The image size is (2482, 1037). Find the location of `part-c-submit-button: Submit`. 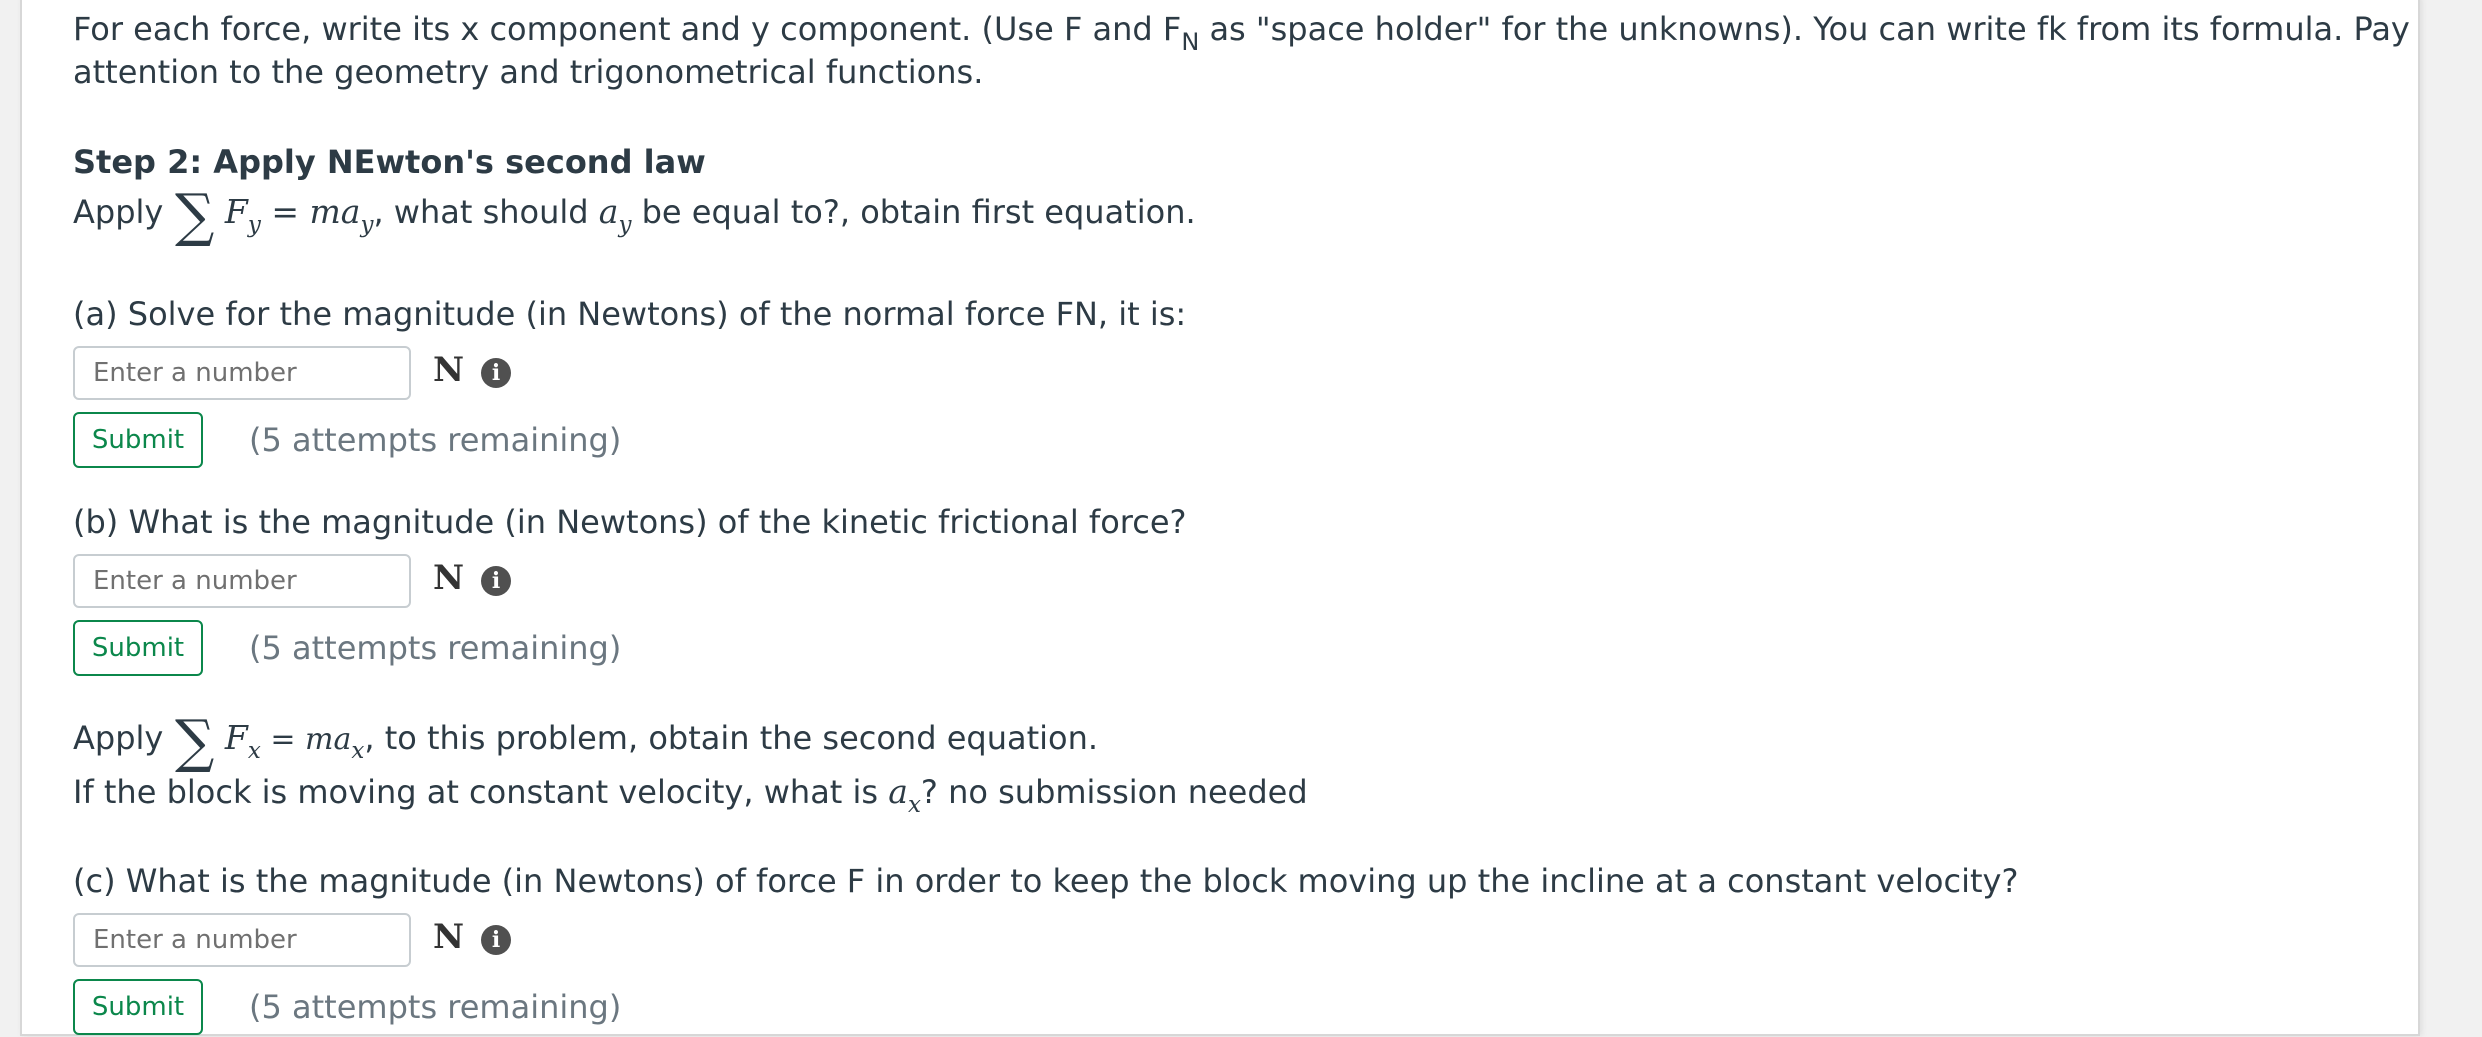

part-c-submit-button: Submit is located at coordinates (138, 1007).